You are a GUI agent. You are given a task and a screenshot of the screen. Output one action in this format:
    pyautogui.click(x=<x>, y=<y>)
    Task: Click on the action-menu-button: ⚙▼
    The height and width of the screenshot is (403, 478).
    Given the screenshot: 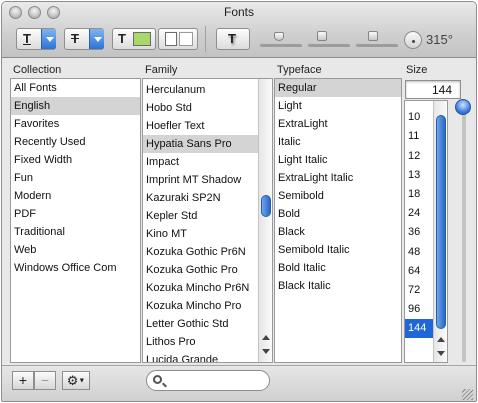 What is the action you would take?
    pyautogui.click(x=76, y=380)
    